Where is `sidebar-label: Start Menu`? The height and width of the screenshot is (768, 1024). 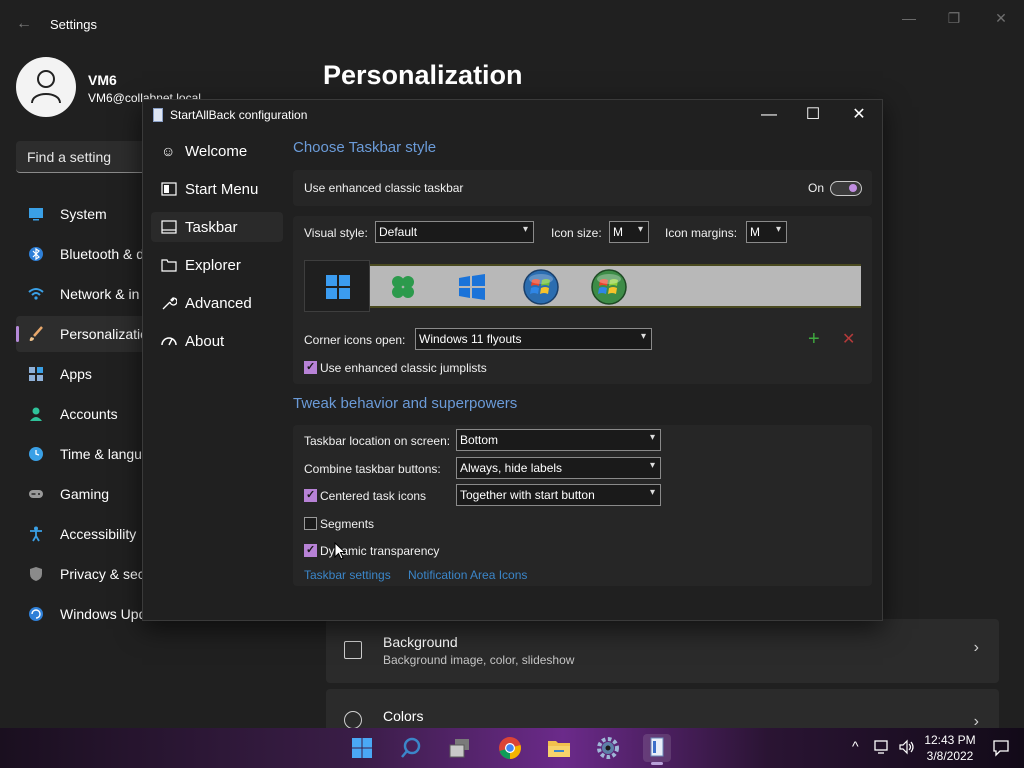
sidebar-label: Start Menu is located at coordinates (222, 189).